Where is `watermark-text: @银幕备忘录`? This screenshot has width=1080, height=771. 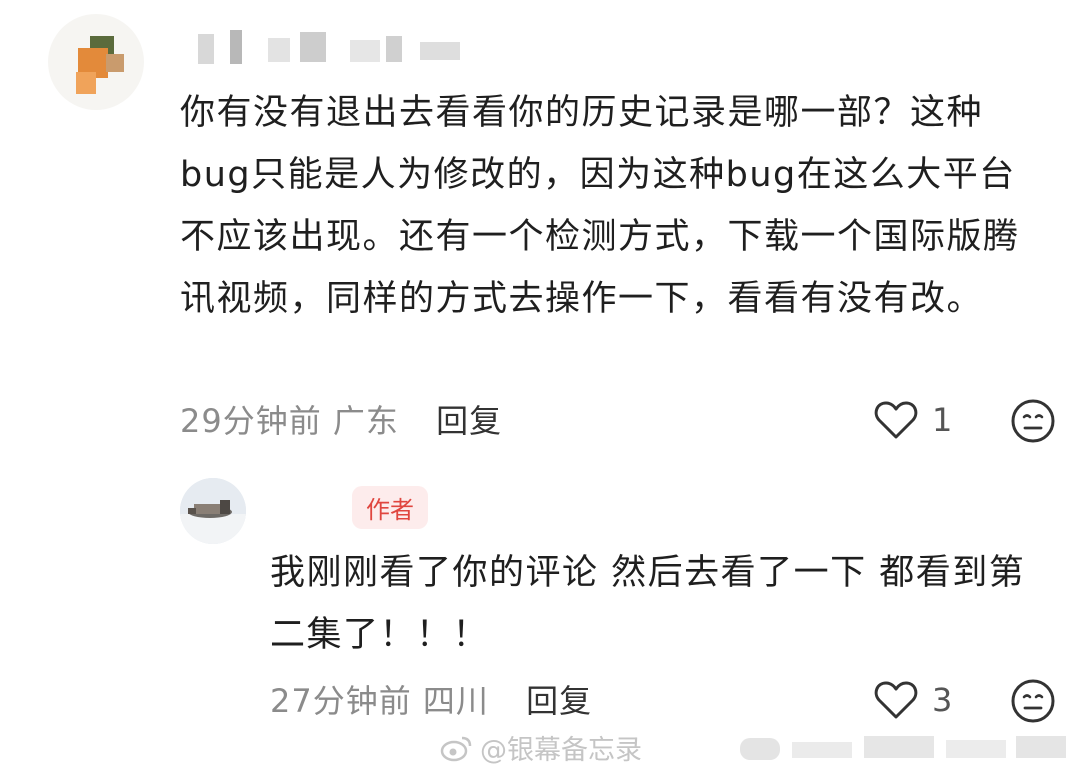 watermark-text: @银幕备忘录 is located at coordinates (561, 750).